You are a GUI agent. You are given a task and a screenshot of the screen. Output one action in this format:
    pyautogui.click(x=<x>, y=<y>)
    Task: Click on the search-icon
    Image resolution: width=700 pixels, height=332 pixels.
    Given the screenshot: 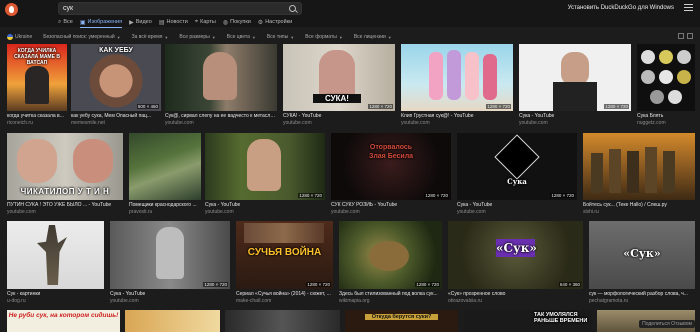 What is the action you would take?
    pyautogui.click(x=292, y=8)
    